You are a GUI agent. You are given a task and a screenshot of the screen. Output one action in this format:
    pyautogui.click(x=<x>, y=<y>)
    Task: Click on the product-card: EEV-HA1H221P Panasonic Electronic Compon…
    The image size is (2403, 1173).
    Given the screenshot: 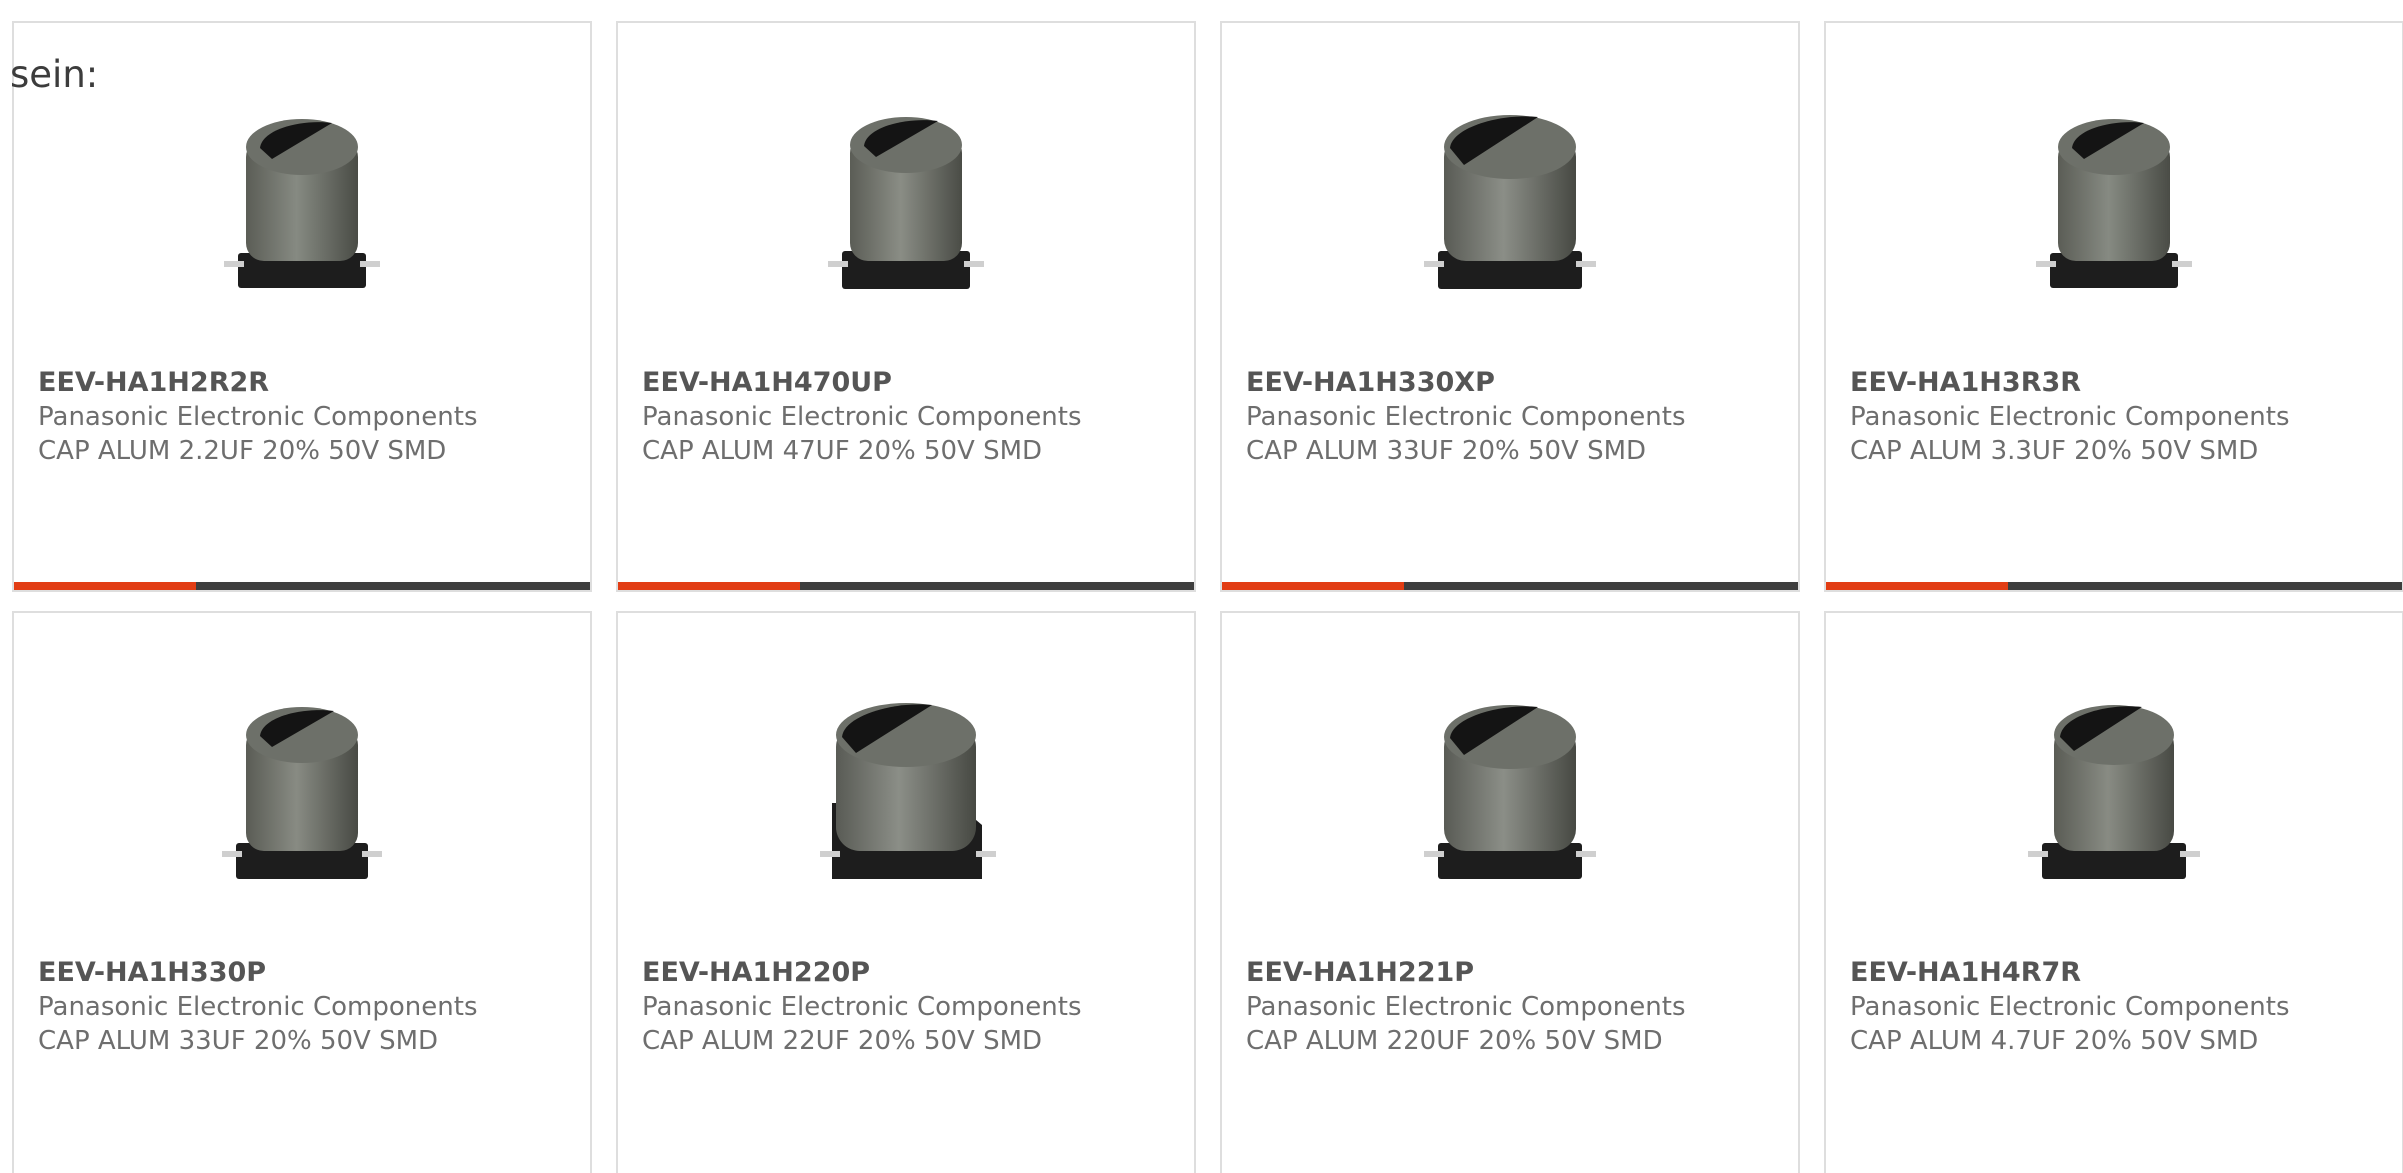 What is the action you would take?
    pyautogui.click(x=1510, y=892)
    